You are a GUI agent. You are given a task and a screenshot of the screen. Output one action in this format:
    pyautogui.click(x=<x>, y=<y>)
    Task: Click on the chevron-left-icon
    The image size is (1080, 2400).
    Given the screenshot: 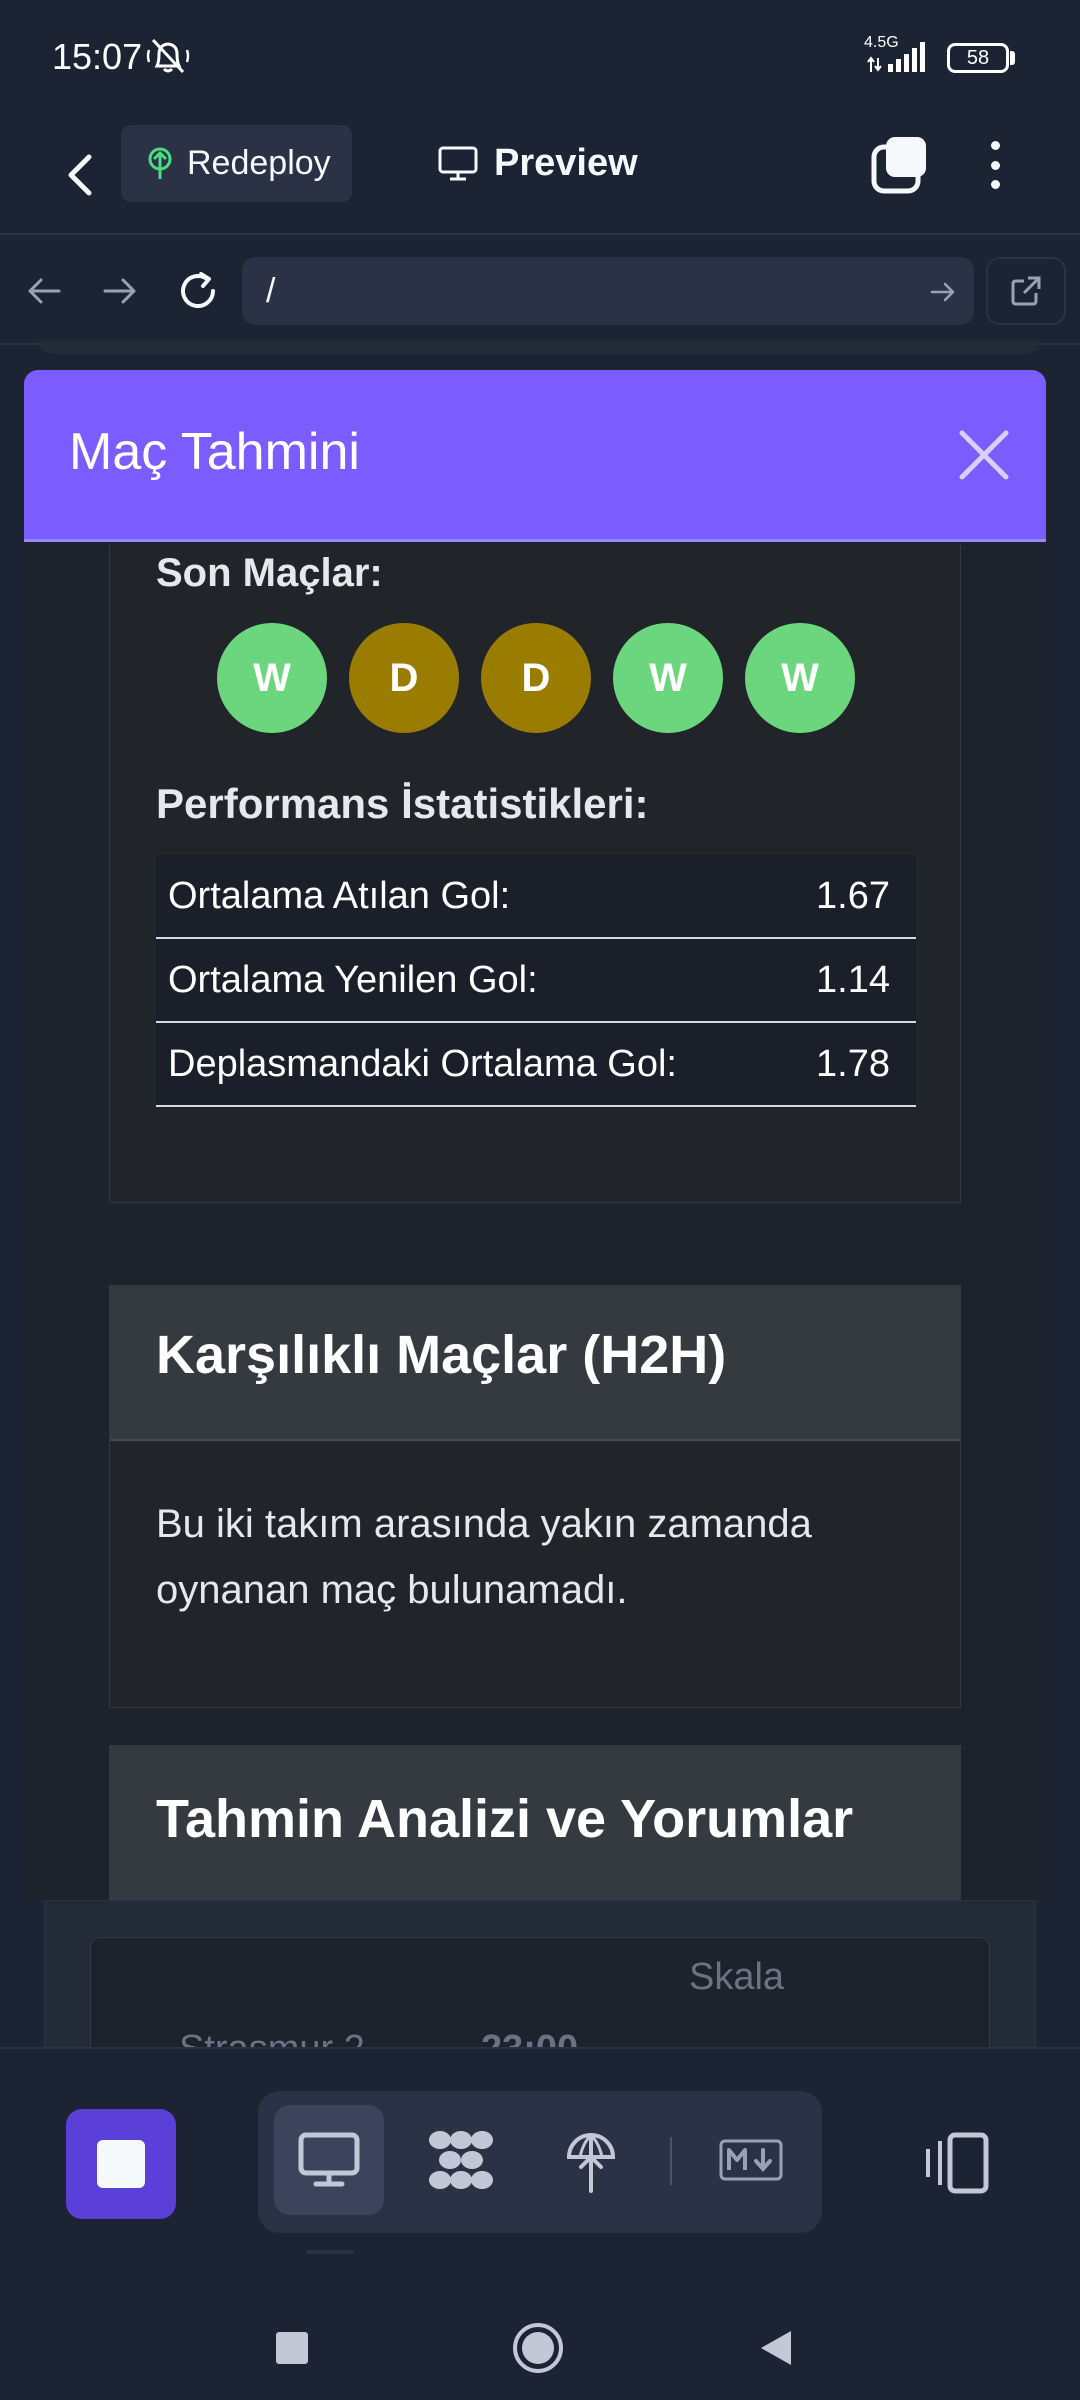 What is the action you would take?
    pyautogui.click(x=80, y=175)
    